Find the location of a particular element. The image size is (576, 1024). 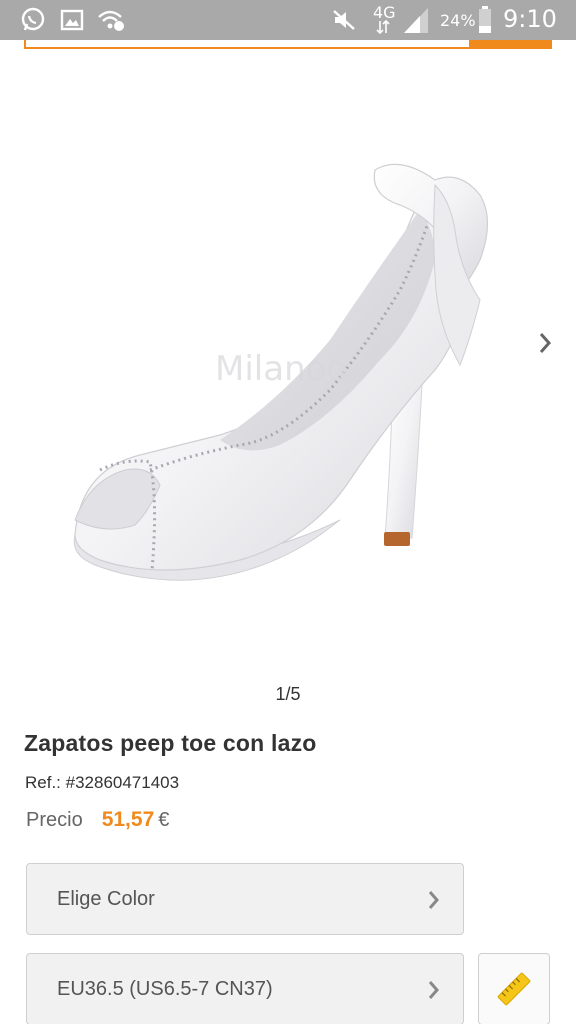

product-ref: Ref.: #32860471403 is located at coordinates (102, 782).